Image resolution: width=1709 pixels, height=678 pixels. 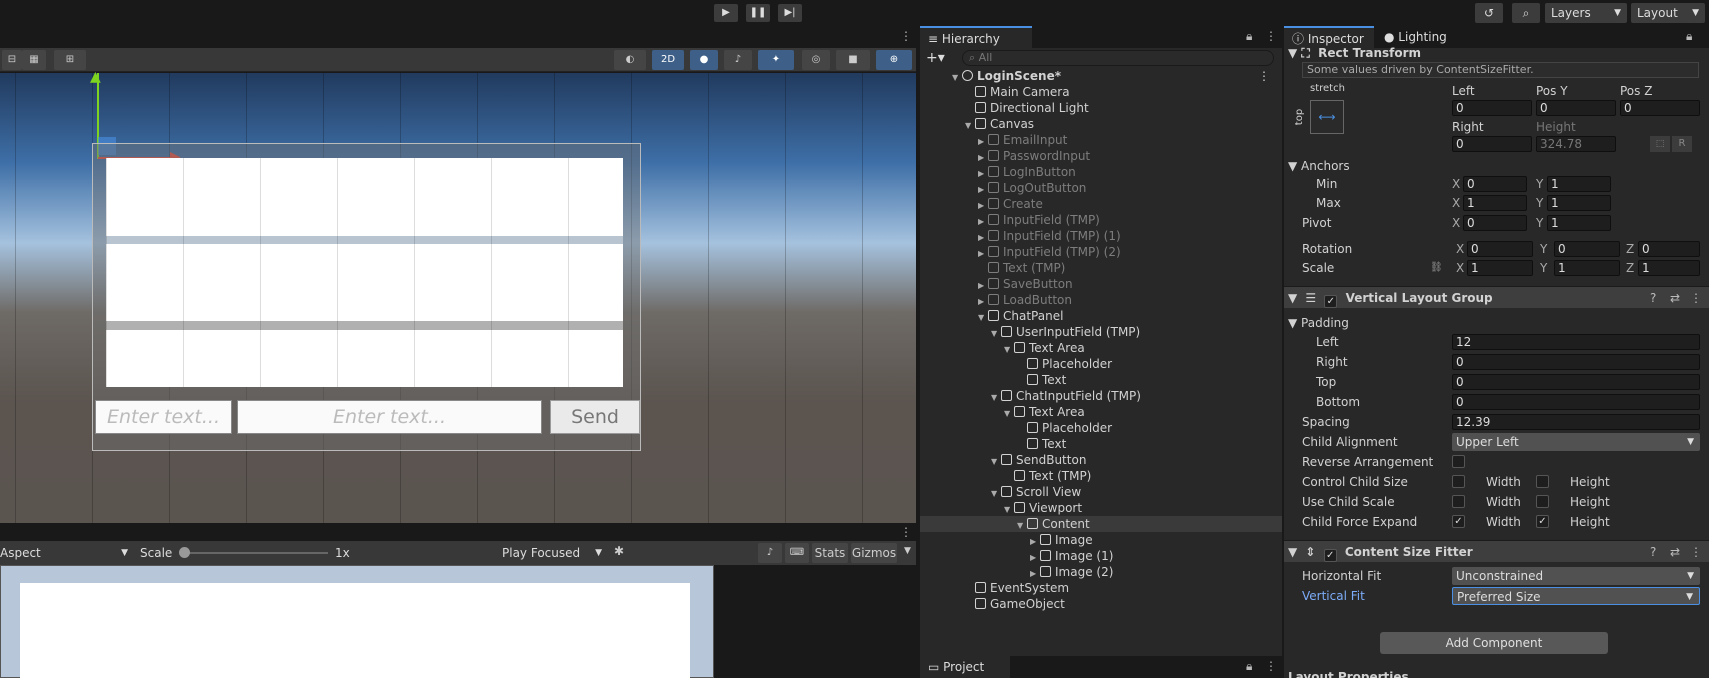 I want to click on hierarchy-item: EventSystem, so click(x=1101, y=588).